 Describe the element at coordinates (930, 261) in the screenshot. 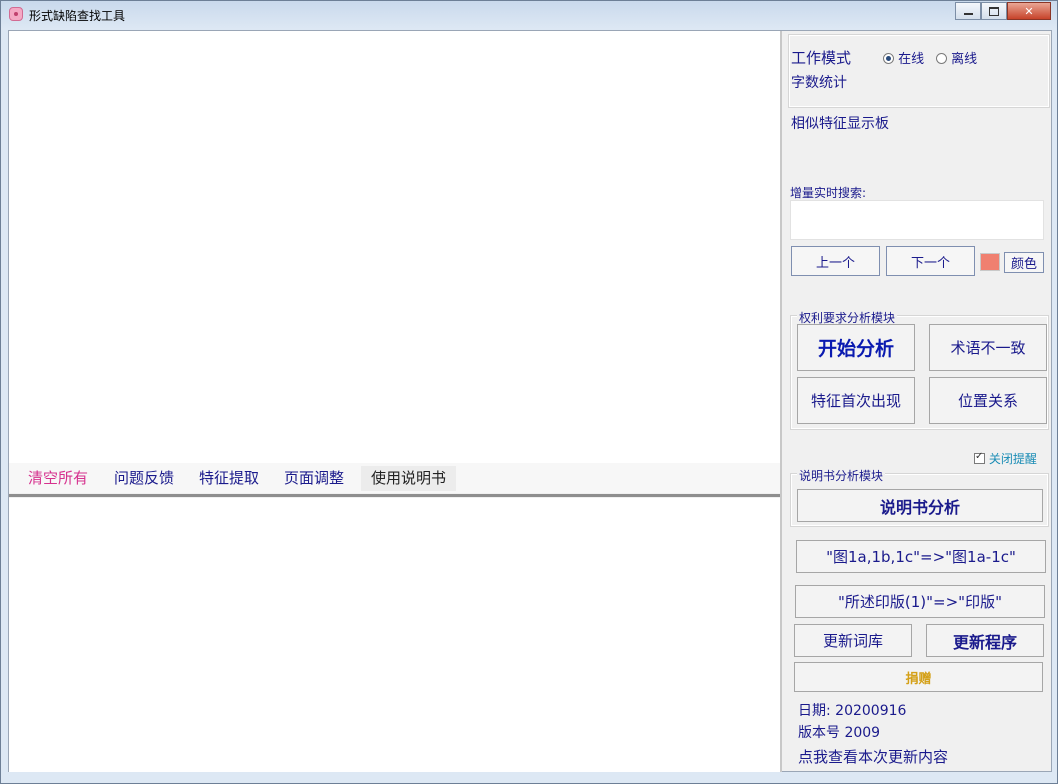

I see `next-button: 下一个` at that location.